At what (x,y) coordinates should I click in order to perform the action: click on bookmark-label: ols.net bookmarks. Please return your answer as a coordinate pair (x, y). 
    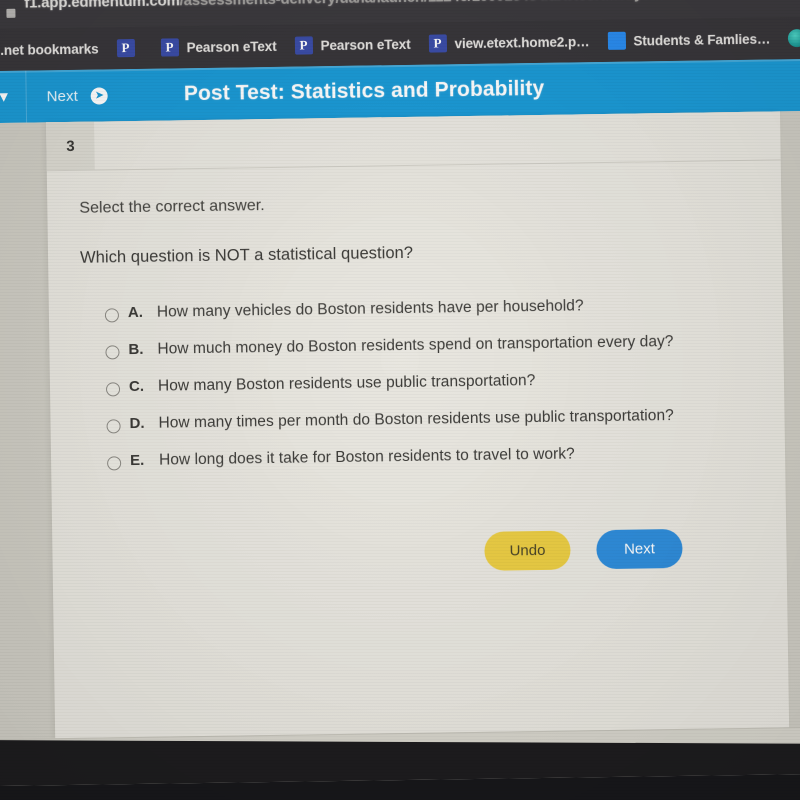
    Looking at the image, I should click on (49, 49).